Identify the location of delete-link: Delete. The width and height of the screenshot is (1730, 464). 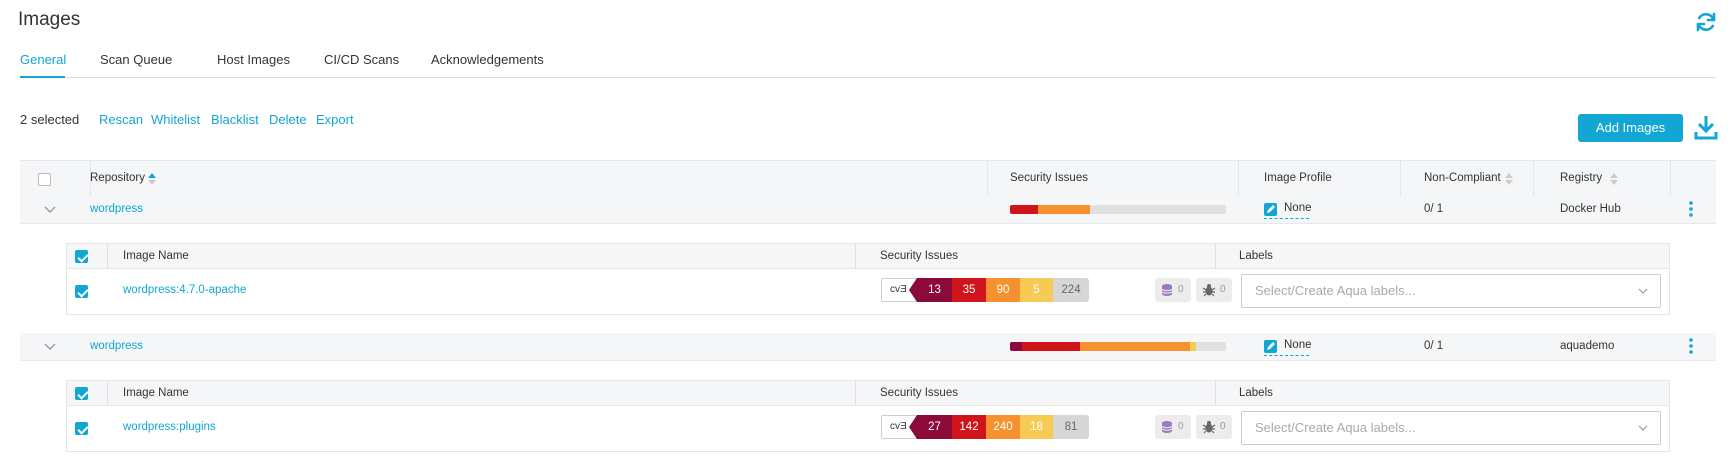
(288, 119).